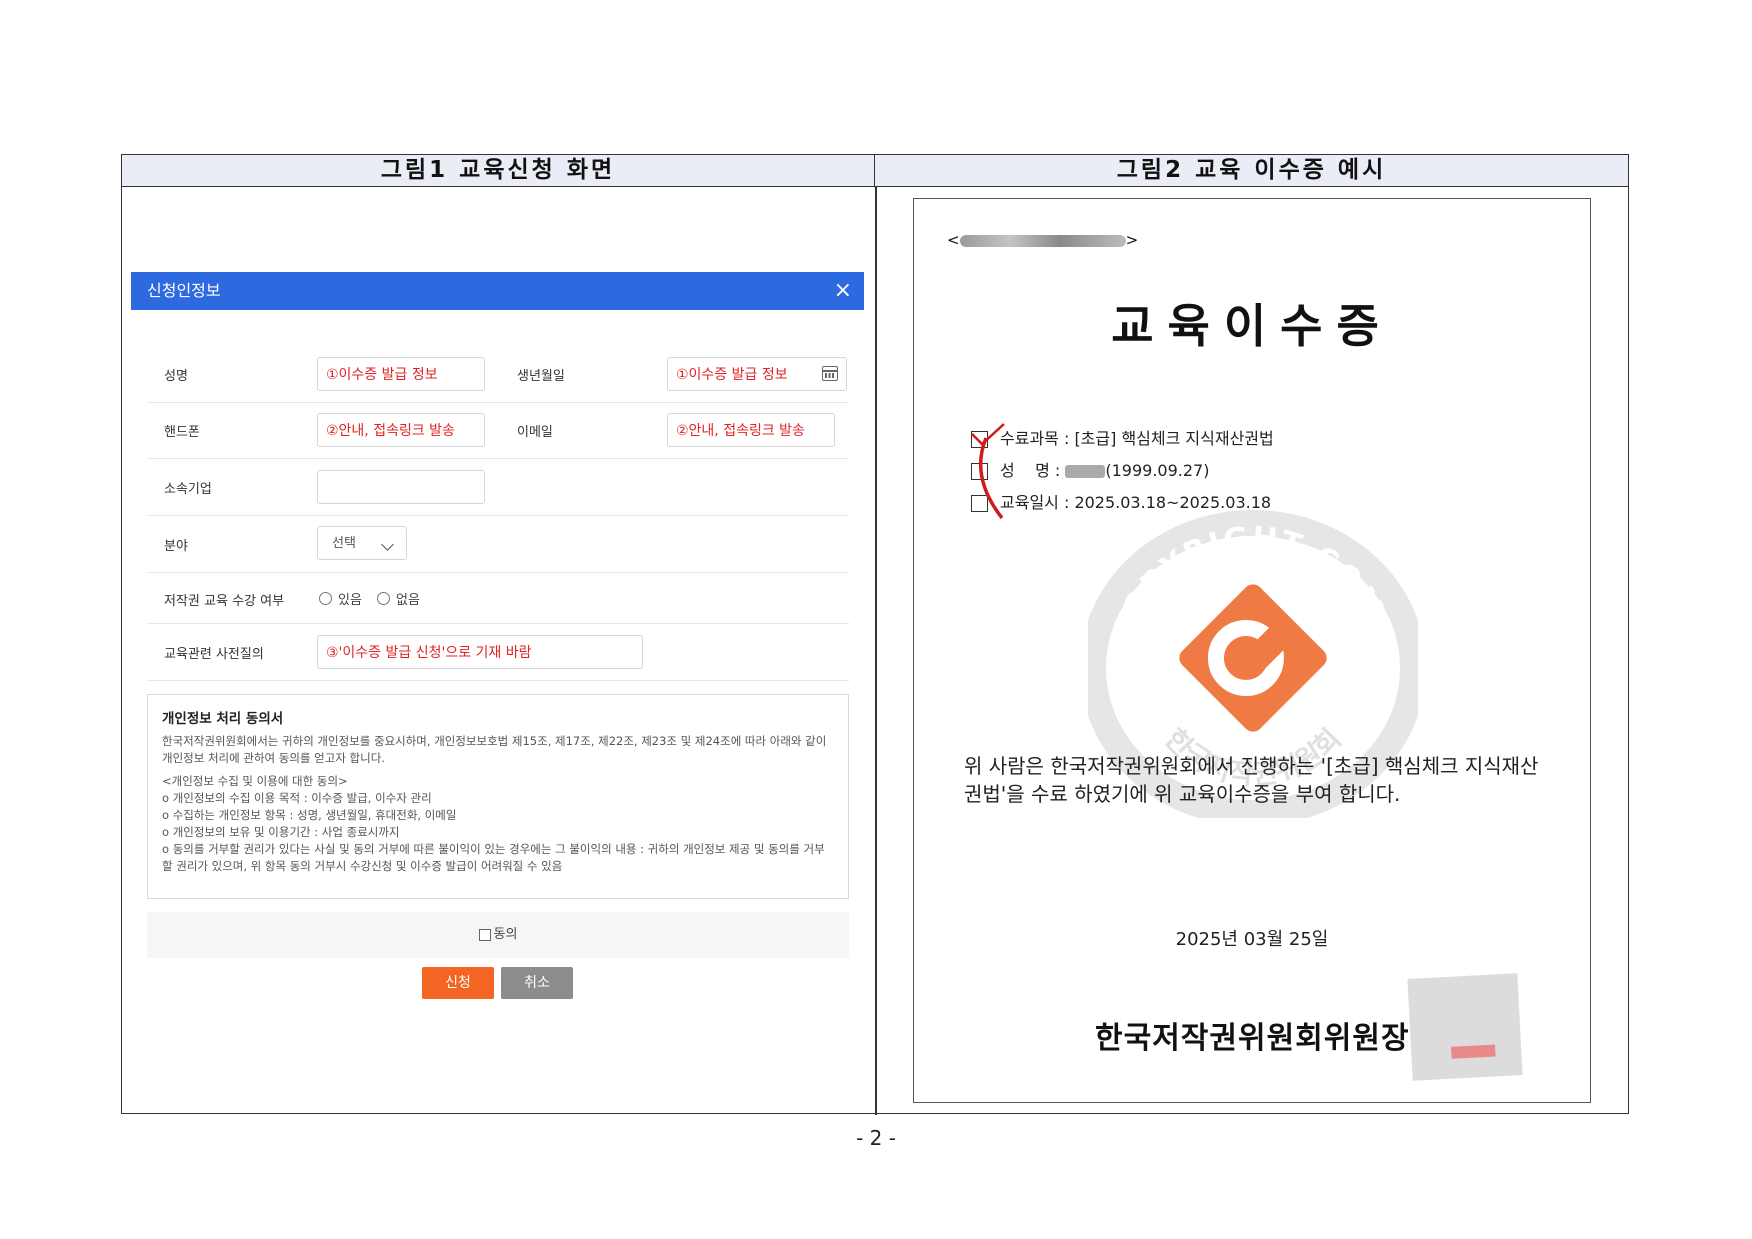 The image size is (1752, 1239). Describe the element at coordinates (325, 598) in the screenshot. I see `radio-yes` at that location.